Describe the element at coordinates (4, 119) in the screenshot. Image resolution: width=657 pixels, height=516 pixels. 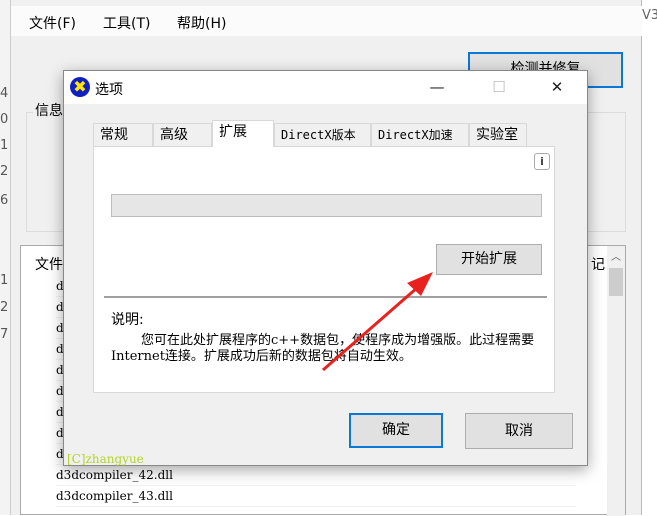
I see `left-number: 0` at that location.